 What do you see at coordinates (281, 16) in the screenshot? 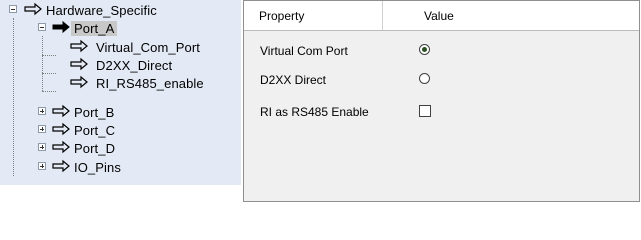
I see `property-column-header: Property` at bounding box center [281, 16].